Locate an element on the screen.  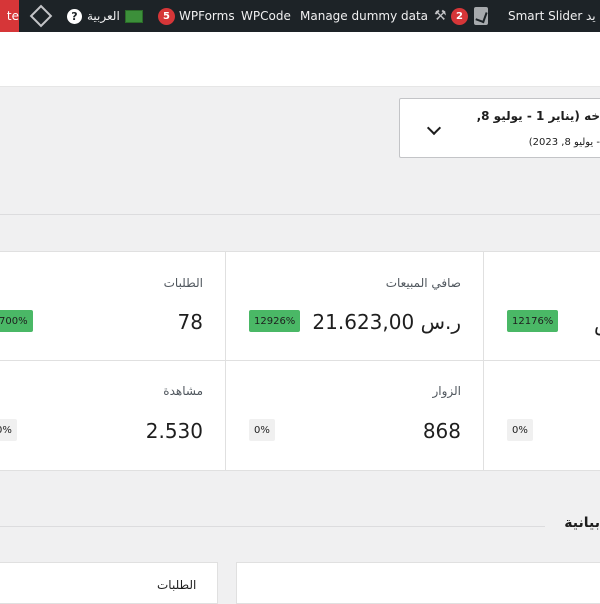
wpforms-item: 5 WPForms is located at coordinates (196, 16).